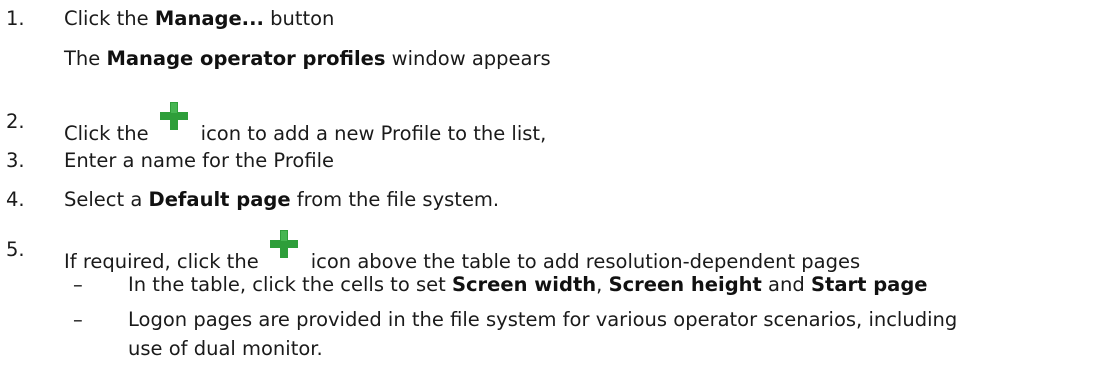 Image resolution: width=1107 pixels, height=369 pixels. I want to click on default-page-label: Default page, so click(219, 199).